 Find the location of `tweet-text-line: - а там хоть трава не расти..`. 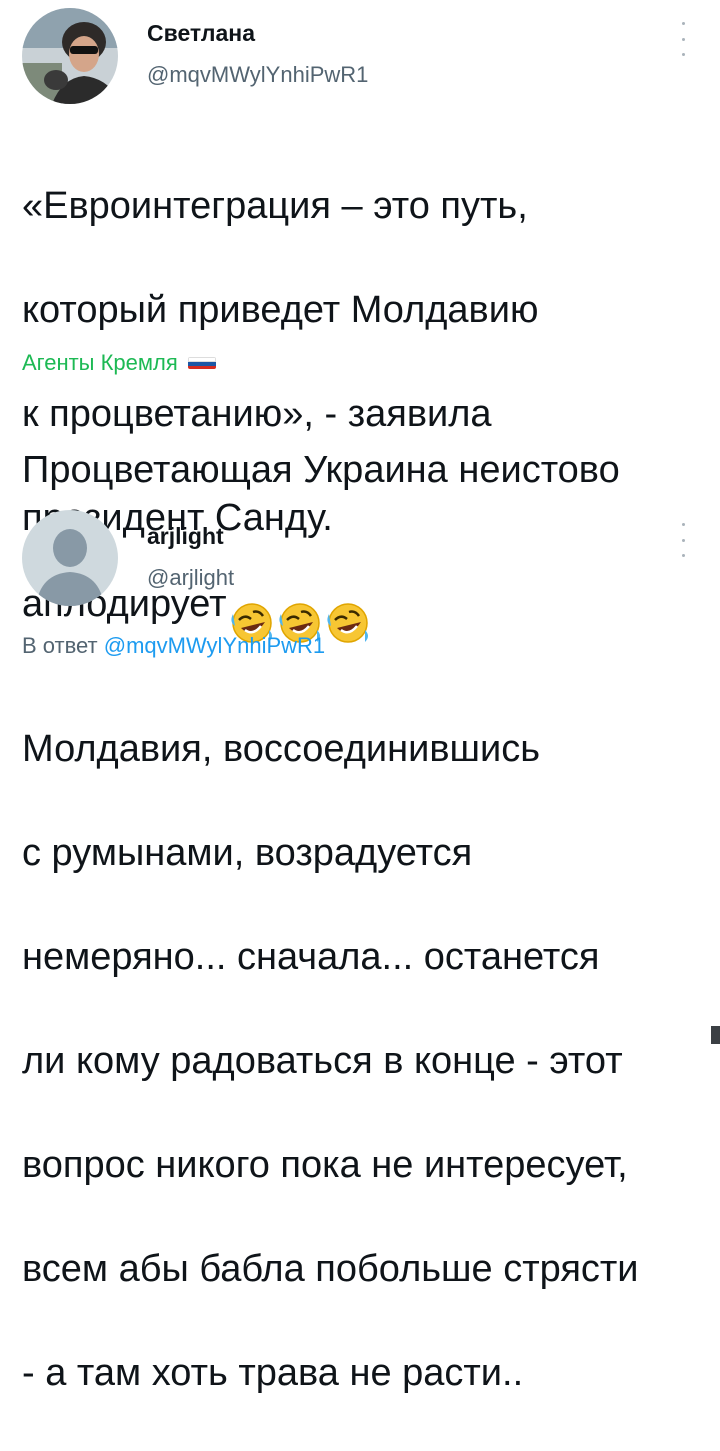

tweet-text-line: - а там хоть трава не расти.. is located at coordinates (273, 1373).